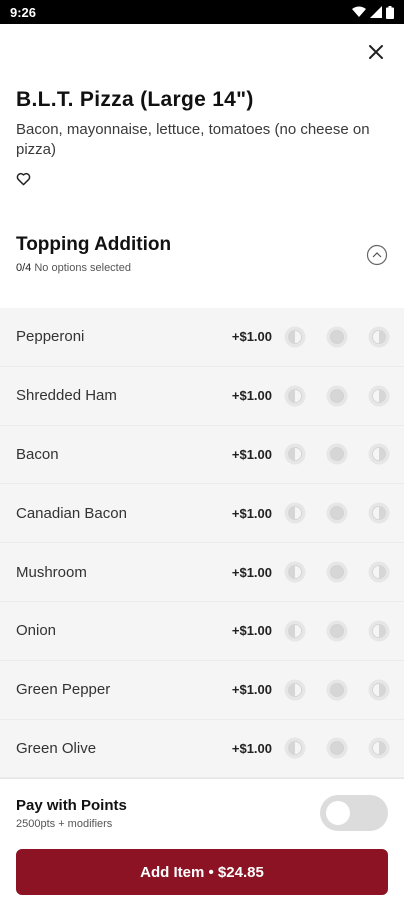 This screenshot has width=404, height=900. I want to click on option-name: Shredded Ham, so click(66, 396).